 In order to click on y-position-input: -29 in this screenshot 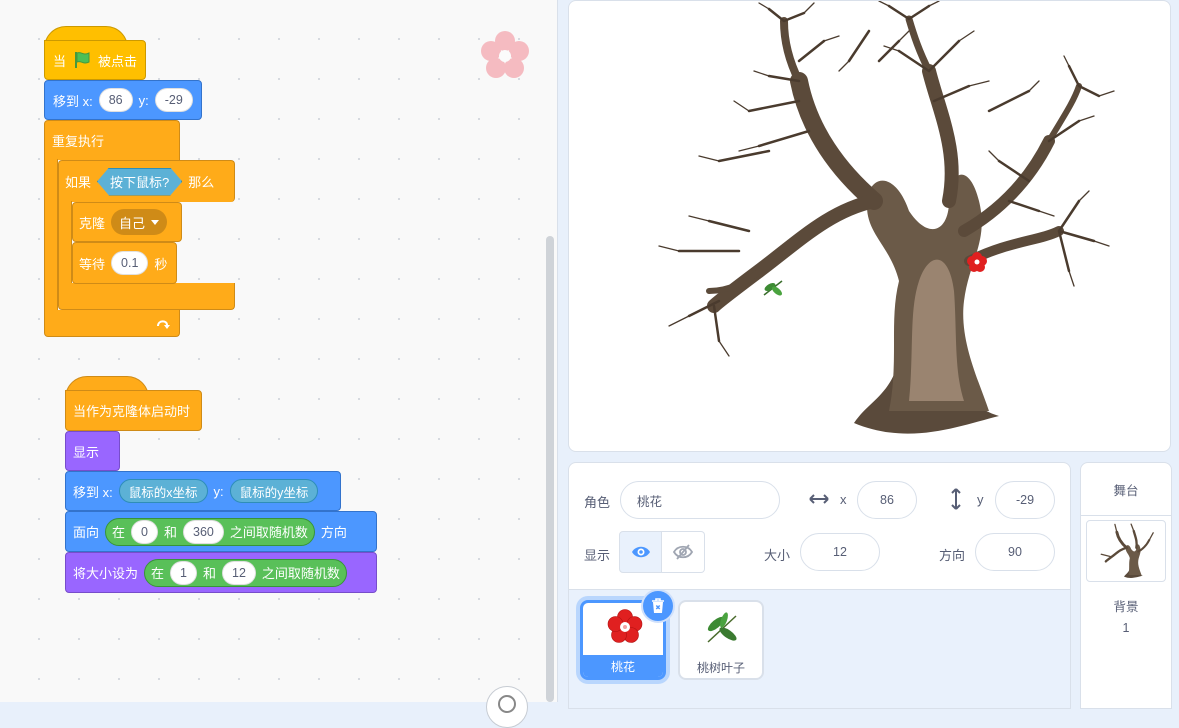, I will do `click(1025, 500)`.